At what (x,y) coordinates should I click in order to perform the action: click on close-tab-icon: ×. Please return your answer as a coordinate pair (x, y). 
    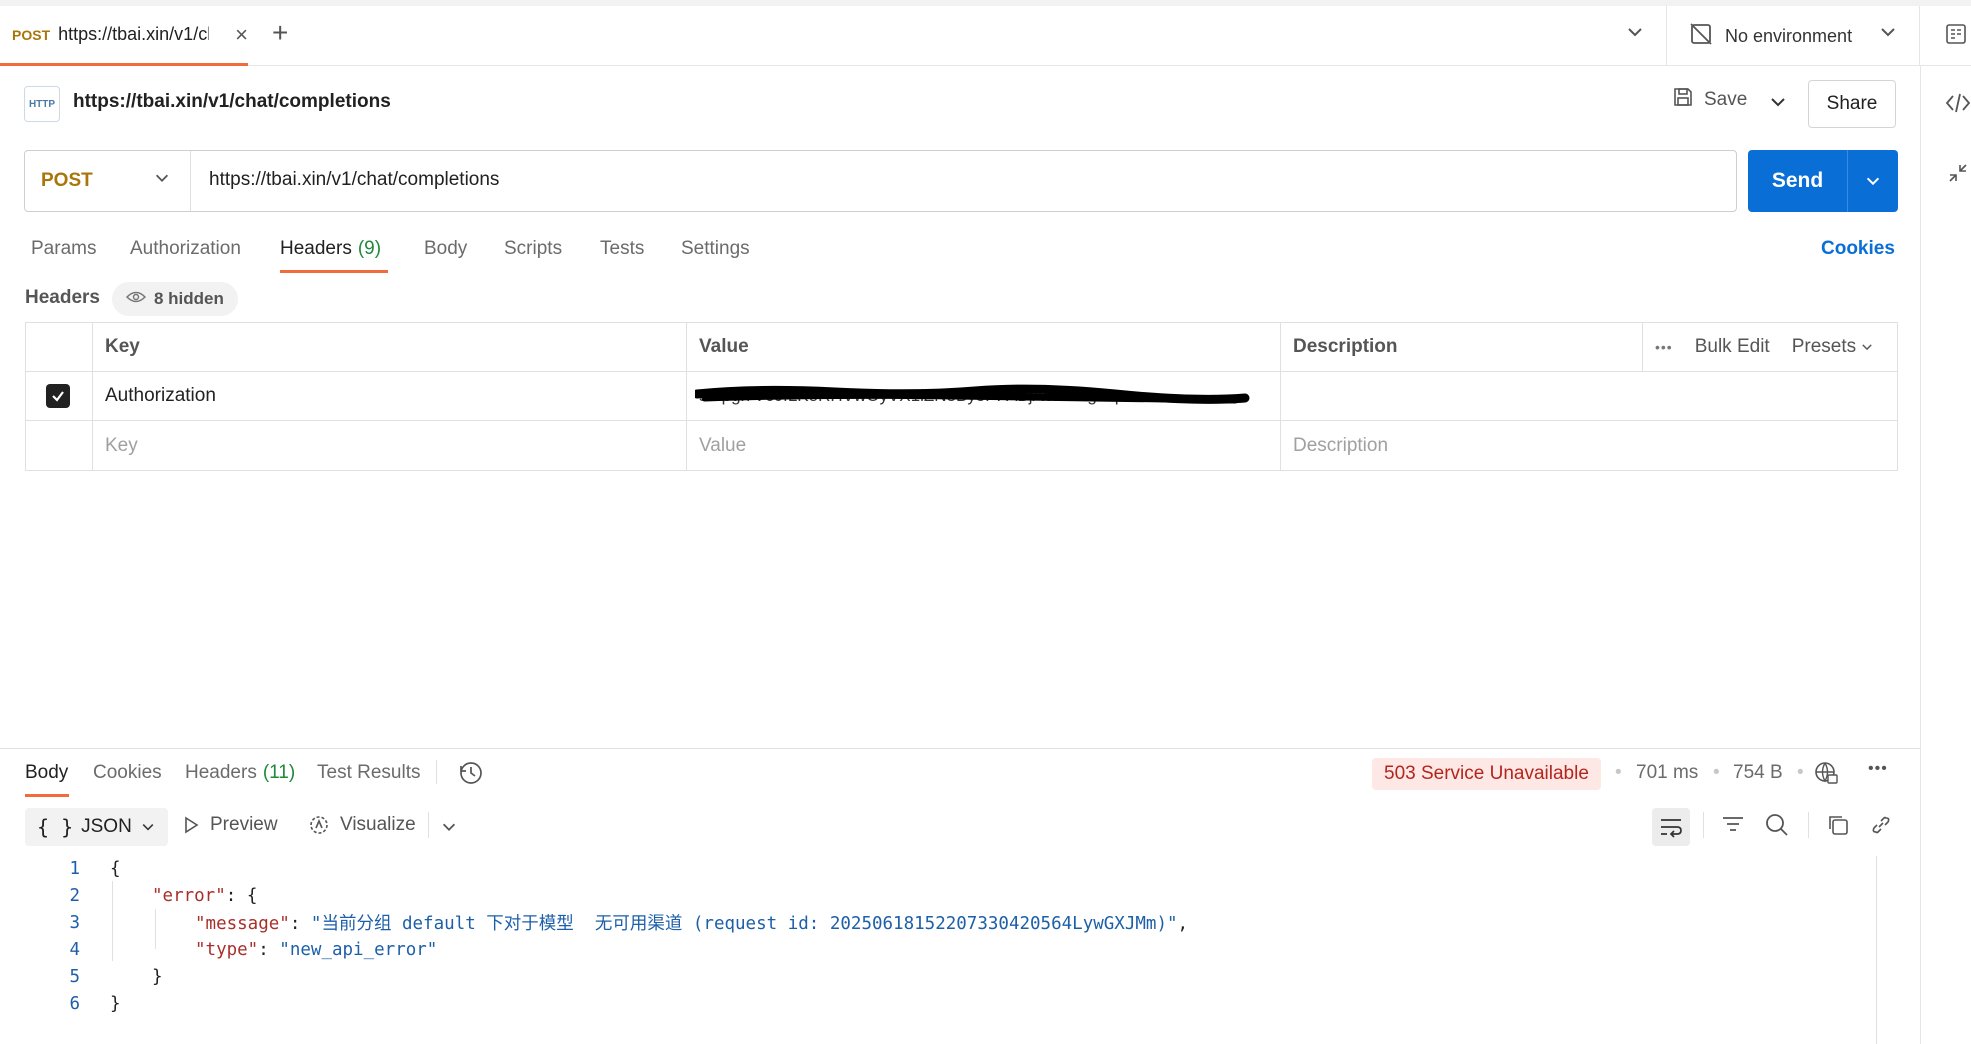
    Looking at the image, I should click on (241, 35).